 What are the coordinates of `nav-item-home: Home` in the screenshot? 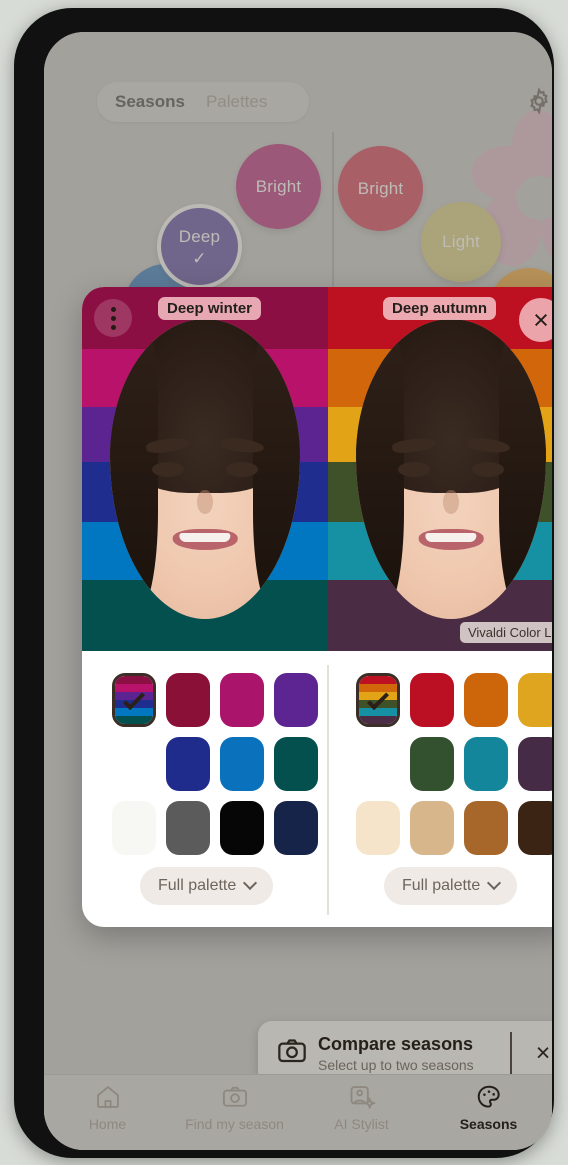 It's located at (107, 1107).